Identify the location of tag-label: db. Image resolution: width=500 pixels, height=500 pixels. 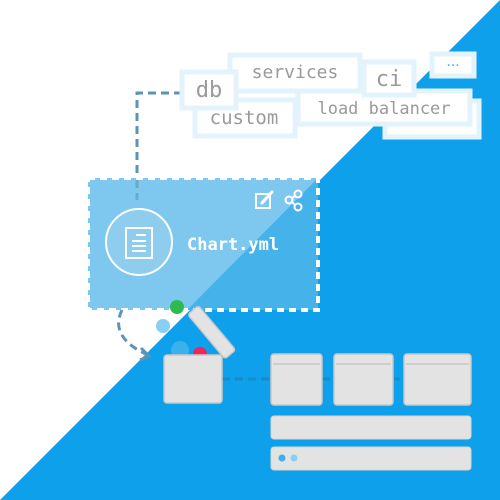
(209, 90).